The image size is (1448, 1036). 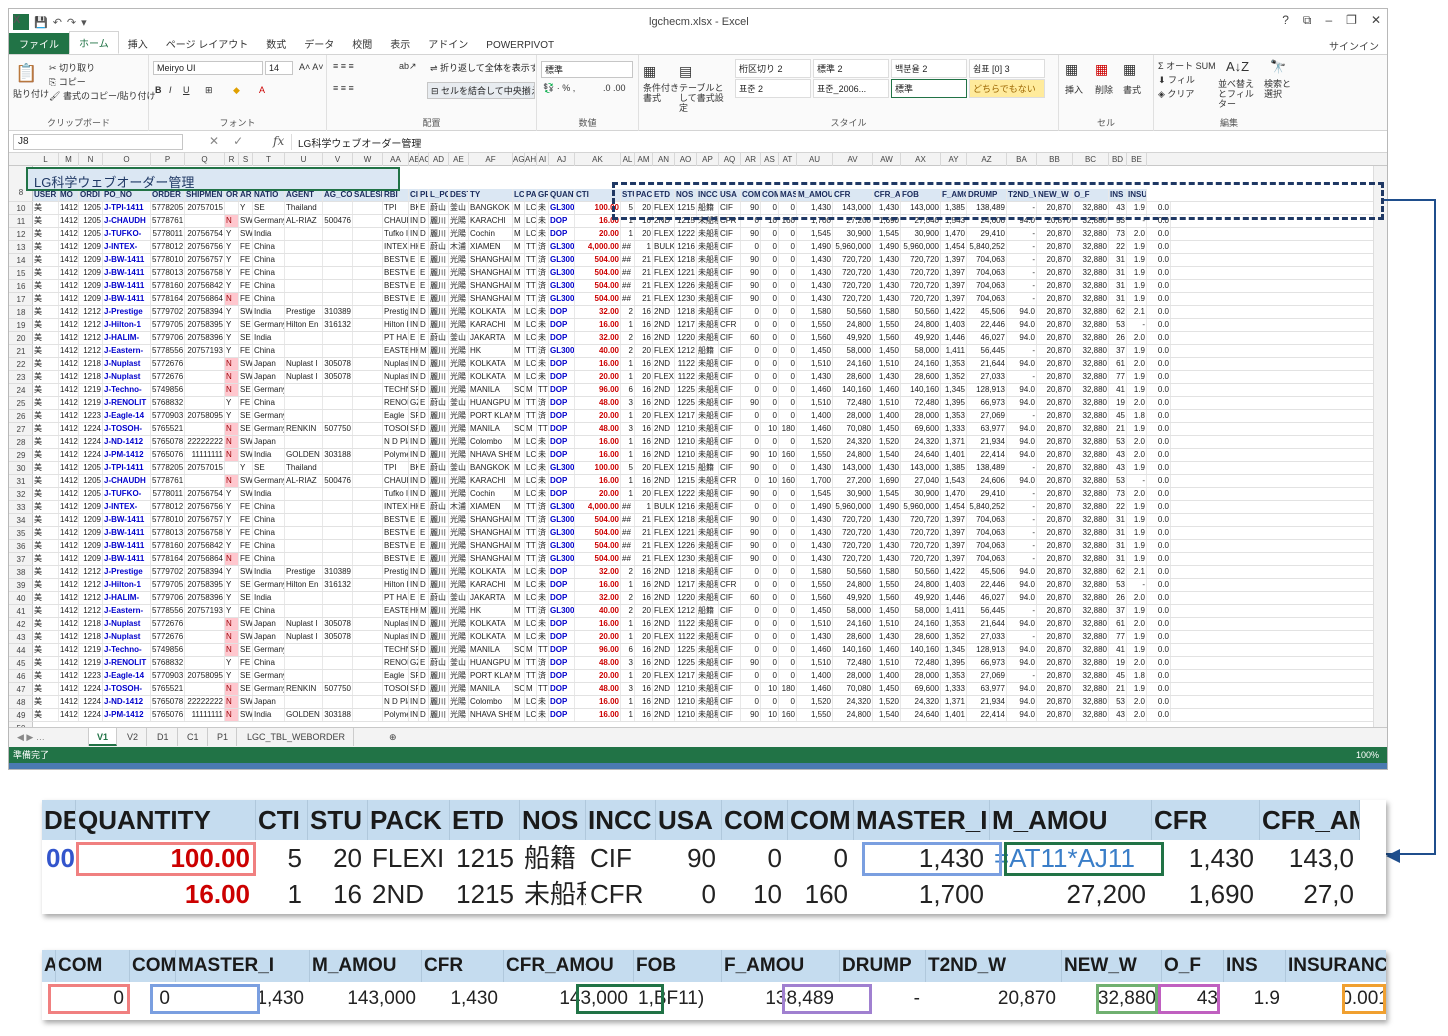 What do you see at coordinates (954, 351) in the screenshot?
I see `table-cell: 1,411` at bounding box center [954, 351].